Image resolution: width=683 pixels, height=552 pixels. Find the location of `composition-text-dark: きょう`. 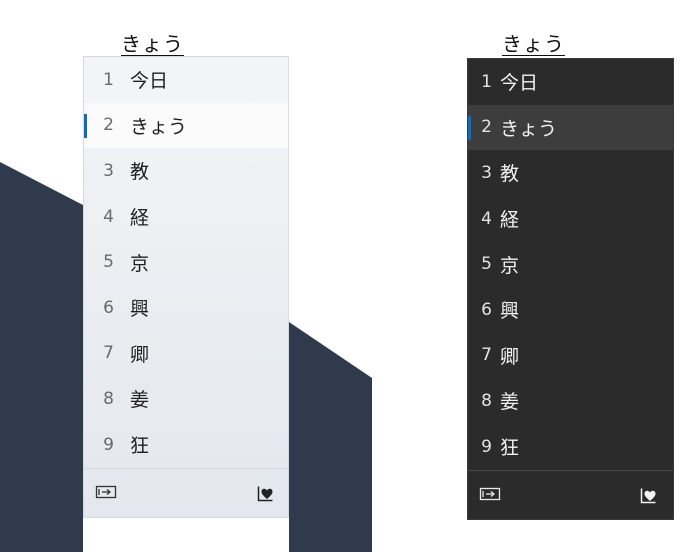

composition-text-dark: きょう is located at coordinates (533, 44).